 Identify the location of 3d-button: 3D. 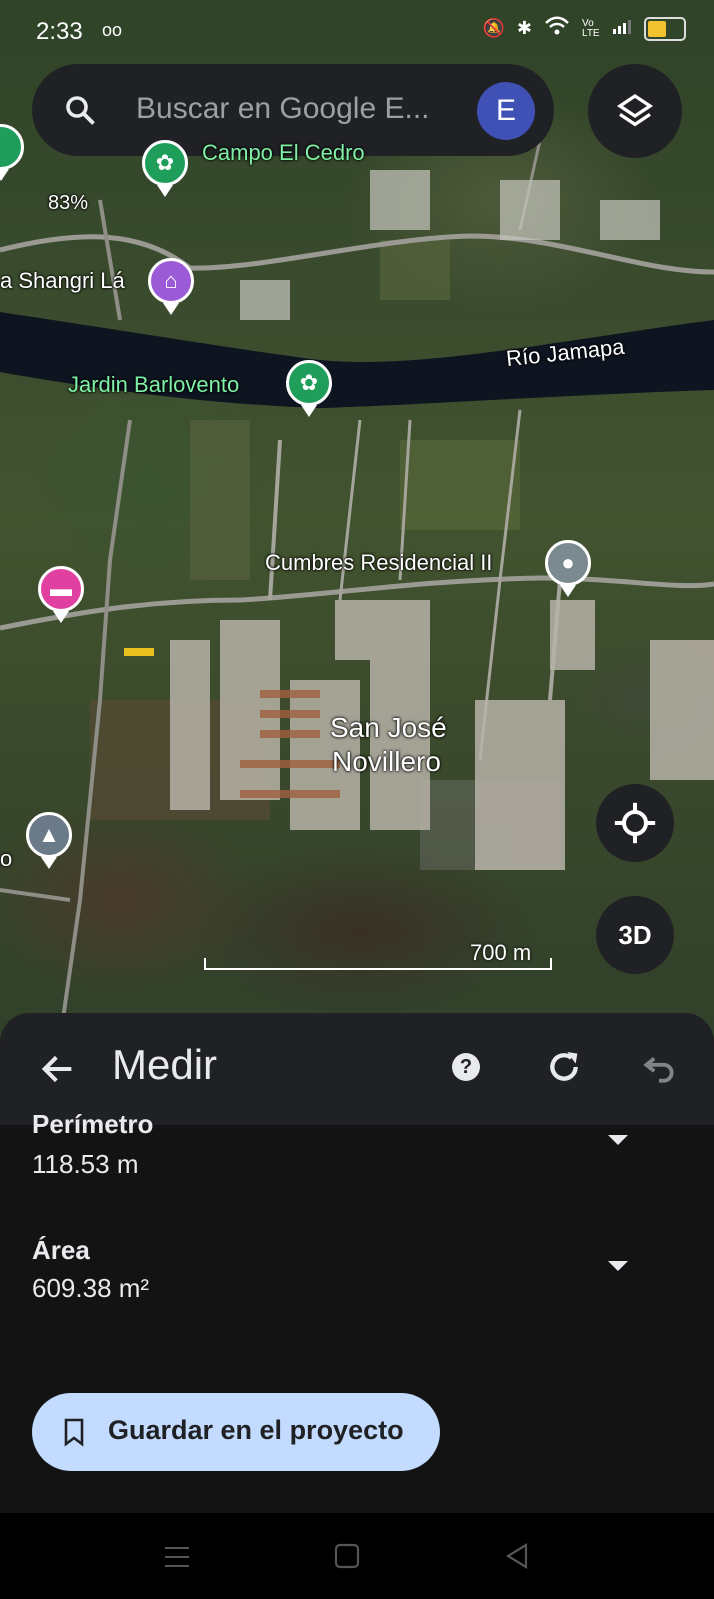
(635, 935).